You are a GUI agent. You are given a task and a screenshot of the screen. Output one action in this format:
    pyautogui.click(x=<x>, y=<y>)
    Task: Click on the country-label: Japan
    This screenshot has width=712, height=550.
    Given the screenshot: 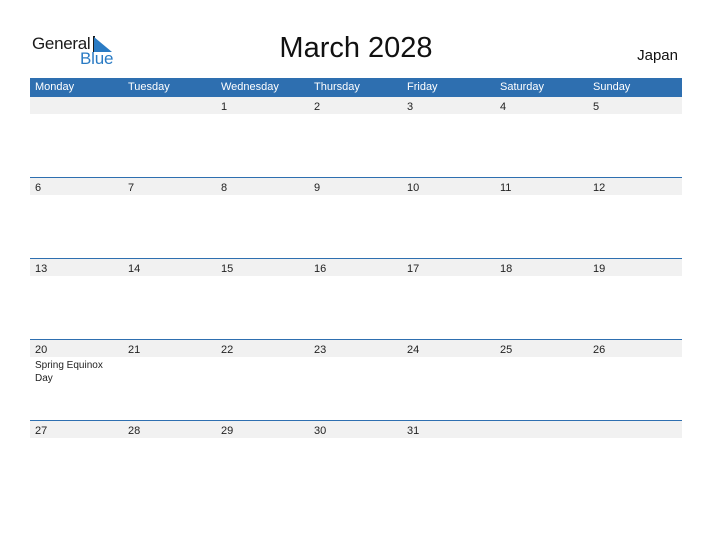 What is the action you would take?
    pyautogui.click(x=657, y=55)
    